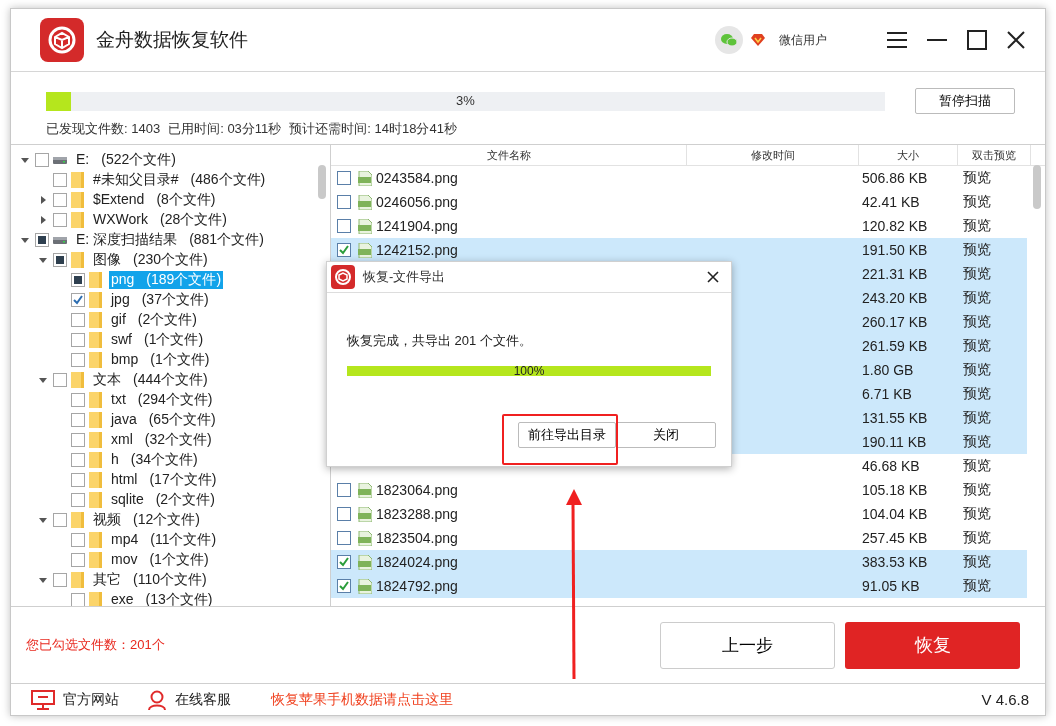 This screenshot has height=726, width=1056. What do you see at coordinates (160, 220) in the screenshot?
I see `tree-item: WXWork (28个文件)` at bounding box center [160, 220].